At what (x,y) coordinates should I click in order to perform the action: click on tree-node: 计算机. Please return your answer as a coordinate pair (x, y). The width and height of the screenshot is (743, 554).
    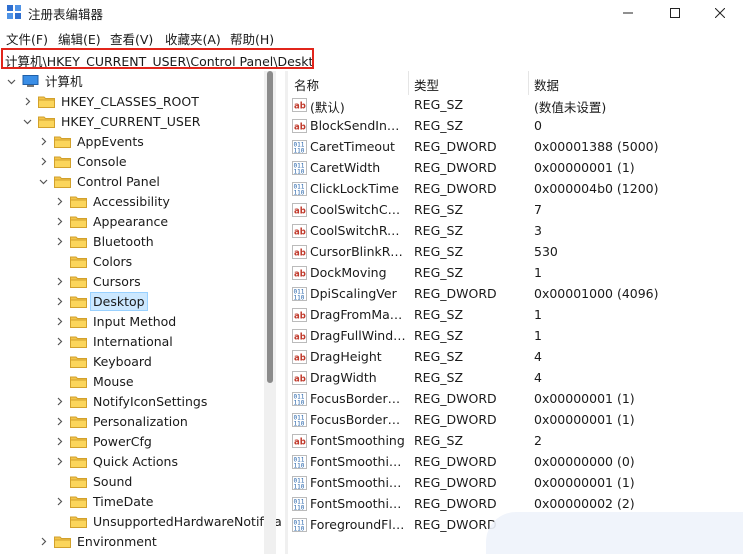
    Looking at the image, I should click on (45, 81).